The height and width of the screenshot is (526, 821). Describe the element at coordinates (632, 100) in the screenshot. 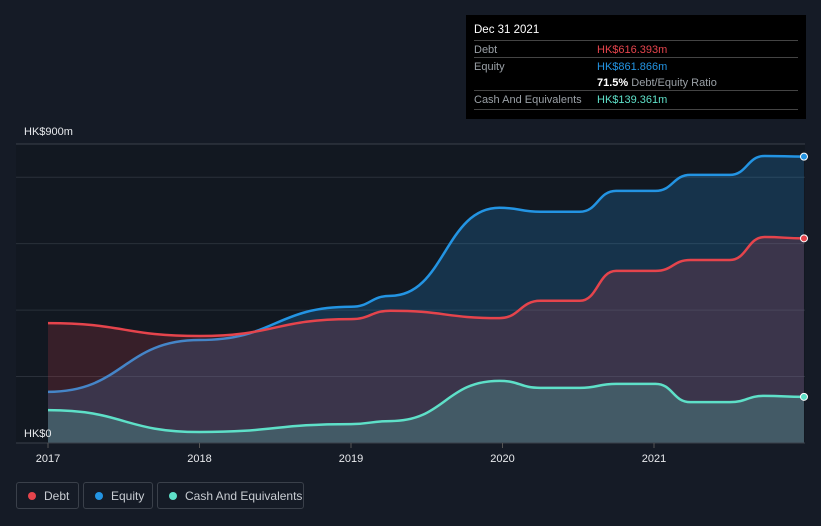

I see `tooltip-cash-value: HK$139.361m` at that location.